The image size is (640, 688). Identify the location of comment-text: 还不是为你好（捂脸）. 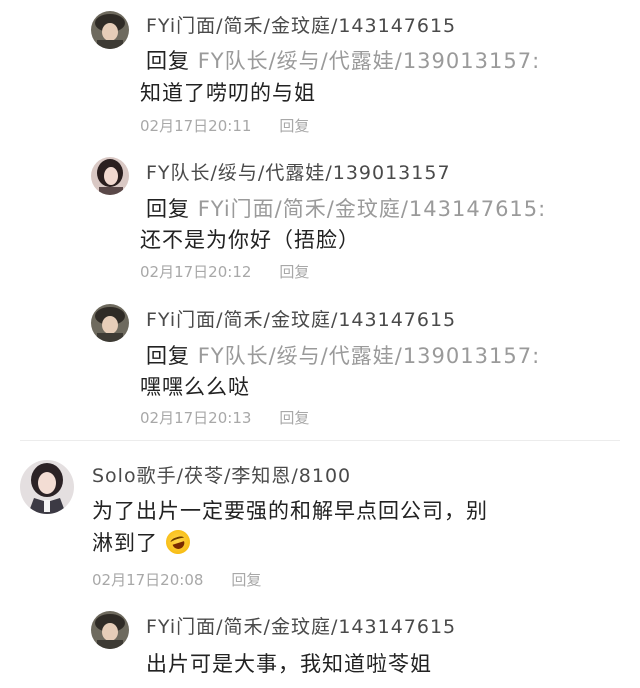
(250, 240).